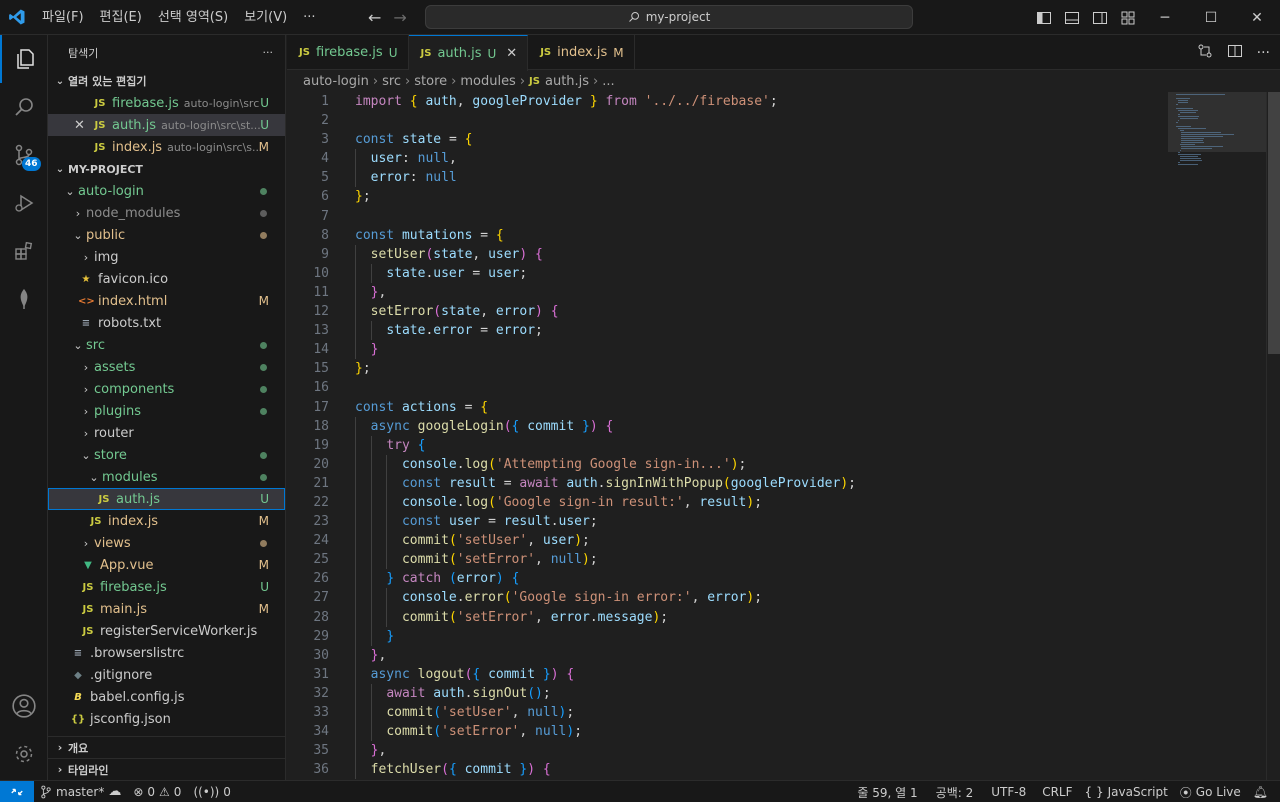  Describe the element at coordinates (24, 107) in the screenshot. I see `search-view-icon` at that location.